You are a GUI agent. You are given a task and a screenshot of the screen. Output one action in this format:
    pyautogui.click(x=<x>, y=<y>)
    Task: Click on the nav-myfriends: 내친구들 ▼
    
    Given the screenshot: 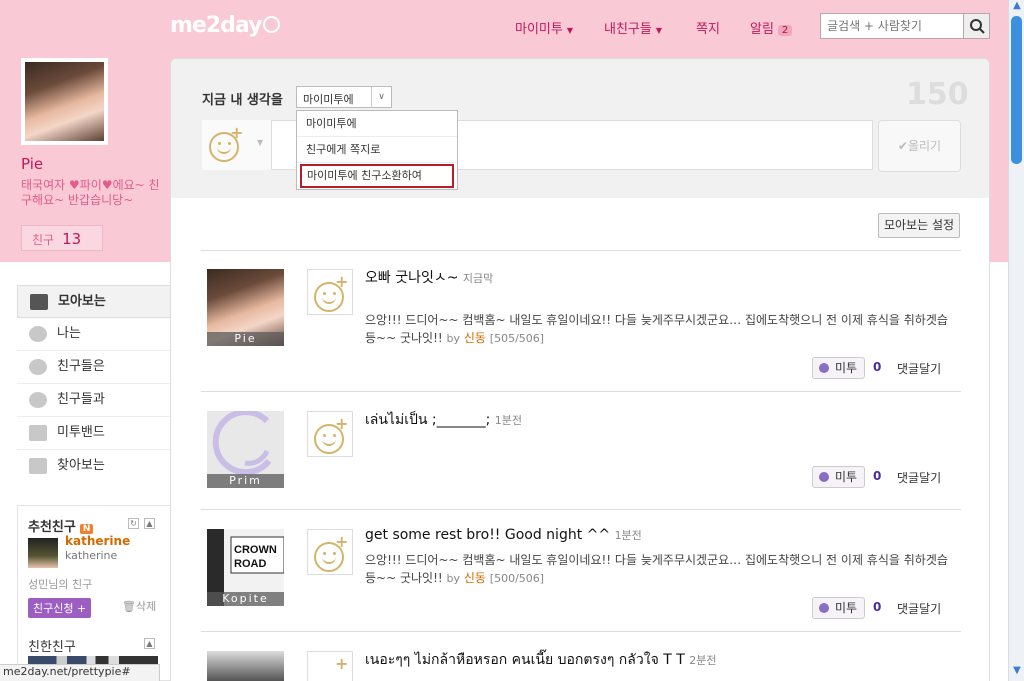 What is the action you would take?
    pyautogui.click(x=633, y=27)
    